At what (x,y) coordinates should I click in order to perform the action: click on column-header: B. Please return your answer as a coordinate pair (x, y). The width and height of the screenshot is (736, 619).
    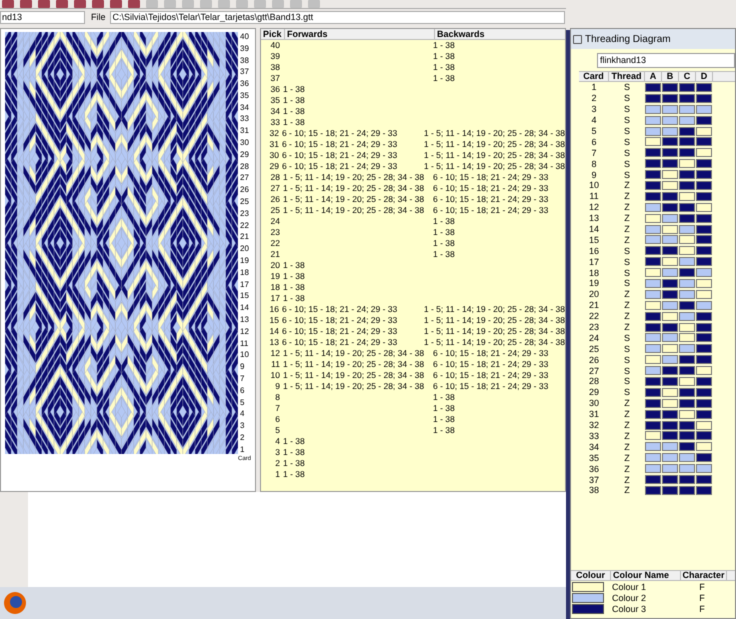
    Looking at the image, I should click on (670, 76).